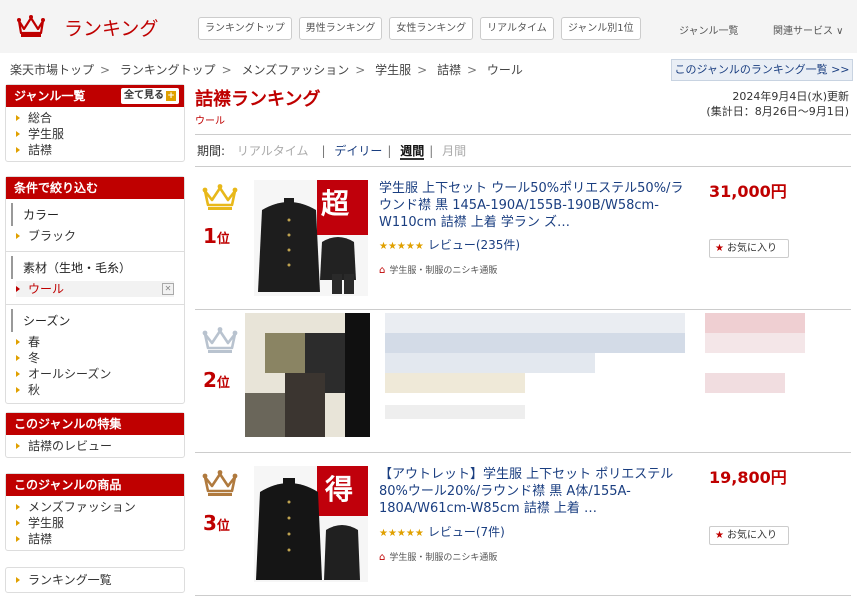 Image resolution: width=857 pixels, height=599 pixels. I want to click on logo-text: ランキング, so click(111, 27).